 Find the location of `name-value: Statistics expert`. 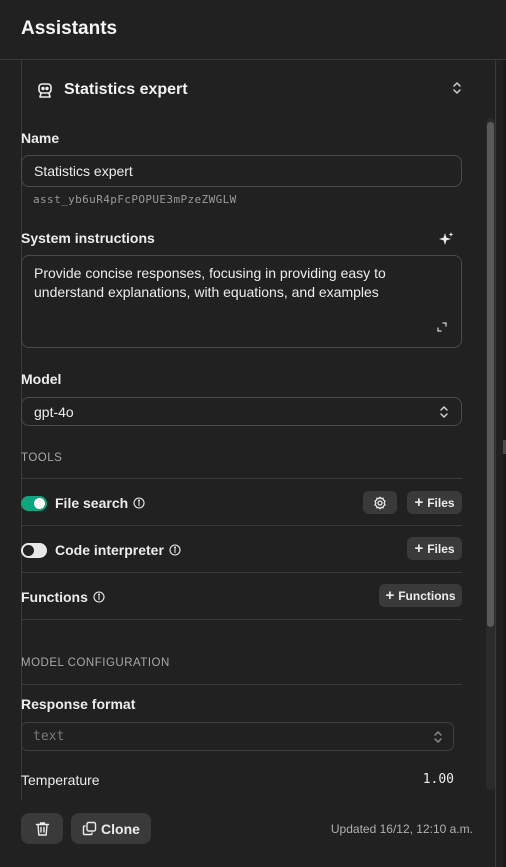

name-value: Statistics expert is located at coordinates (83, 171).